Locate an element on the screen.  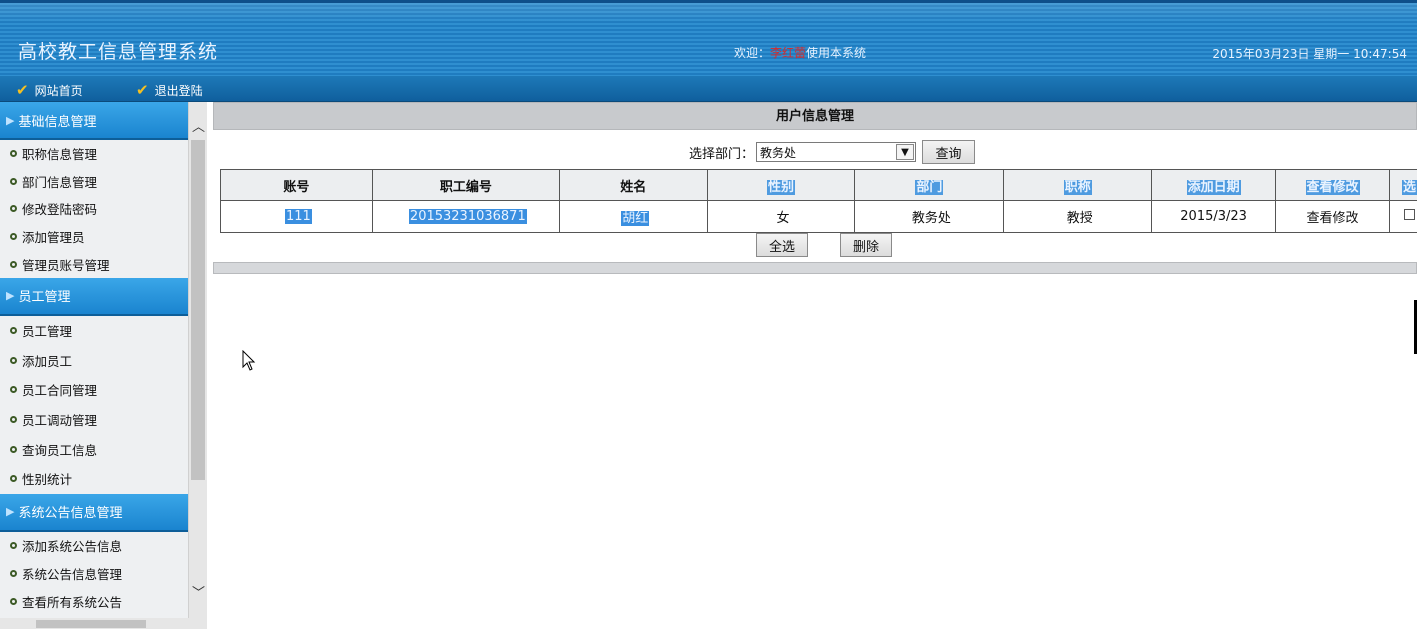
header-text: 部门 is located at coordinates (929, 187).